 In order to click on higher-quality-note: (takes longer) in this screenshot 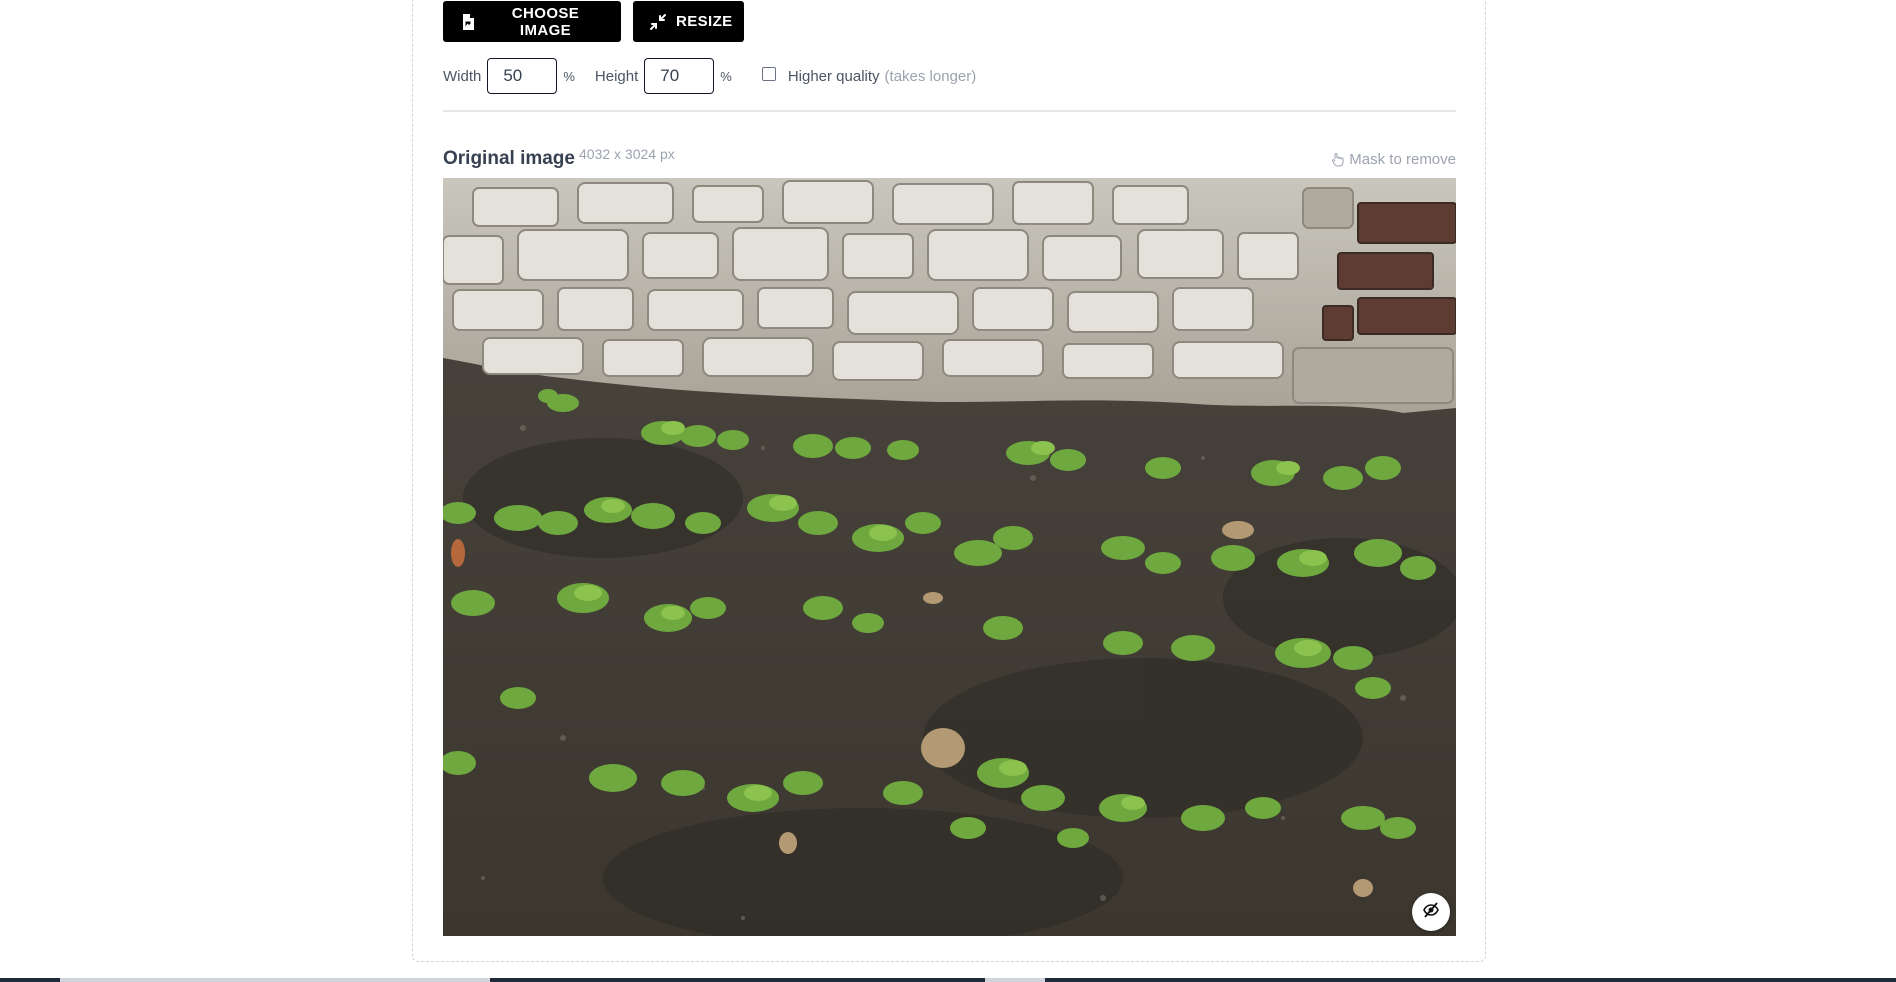, I will do `click(930, 76)`.